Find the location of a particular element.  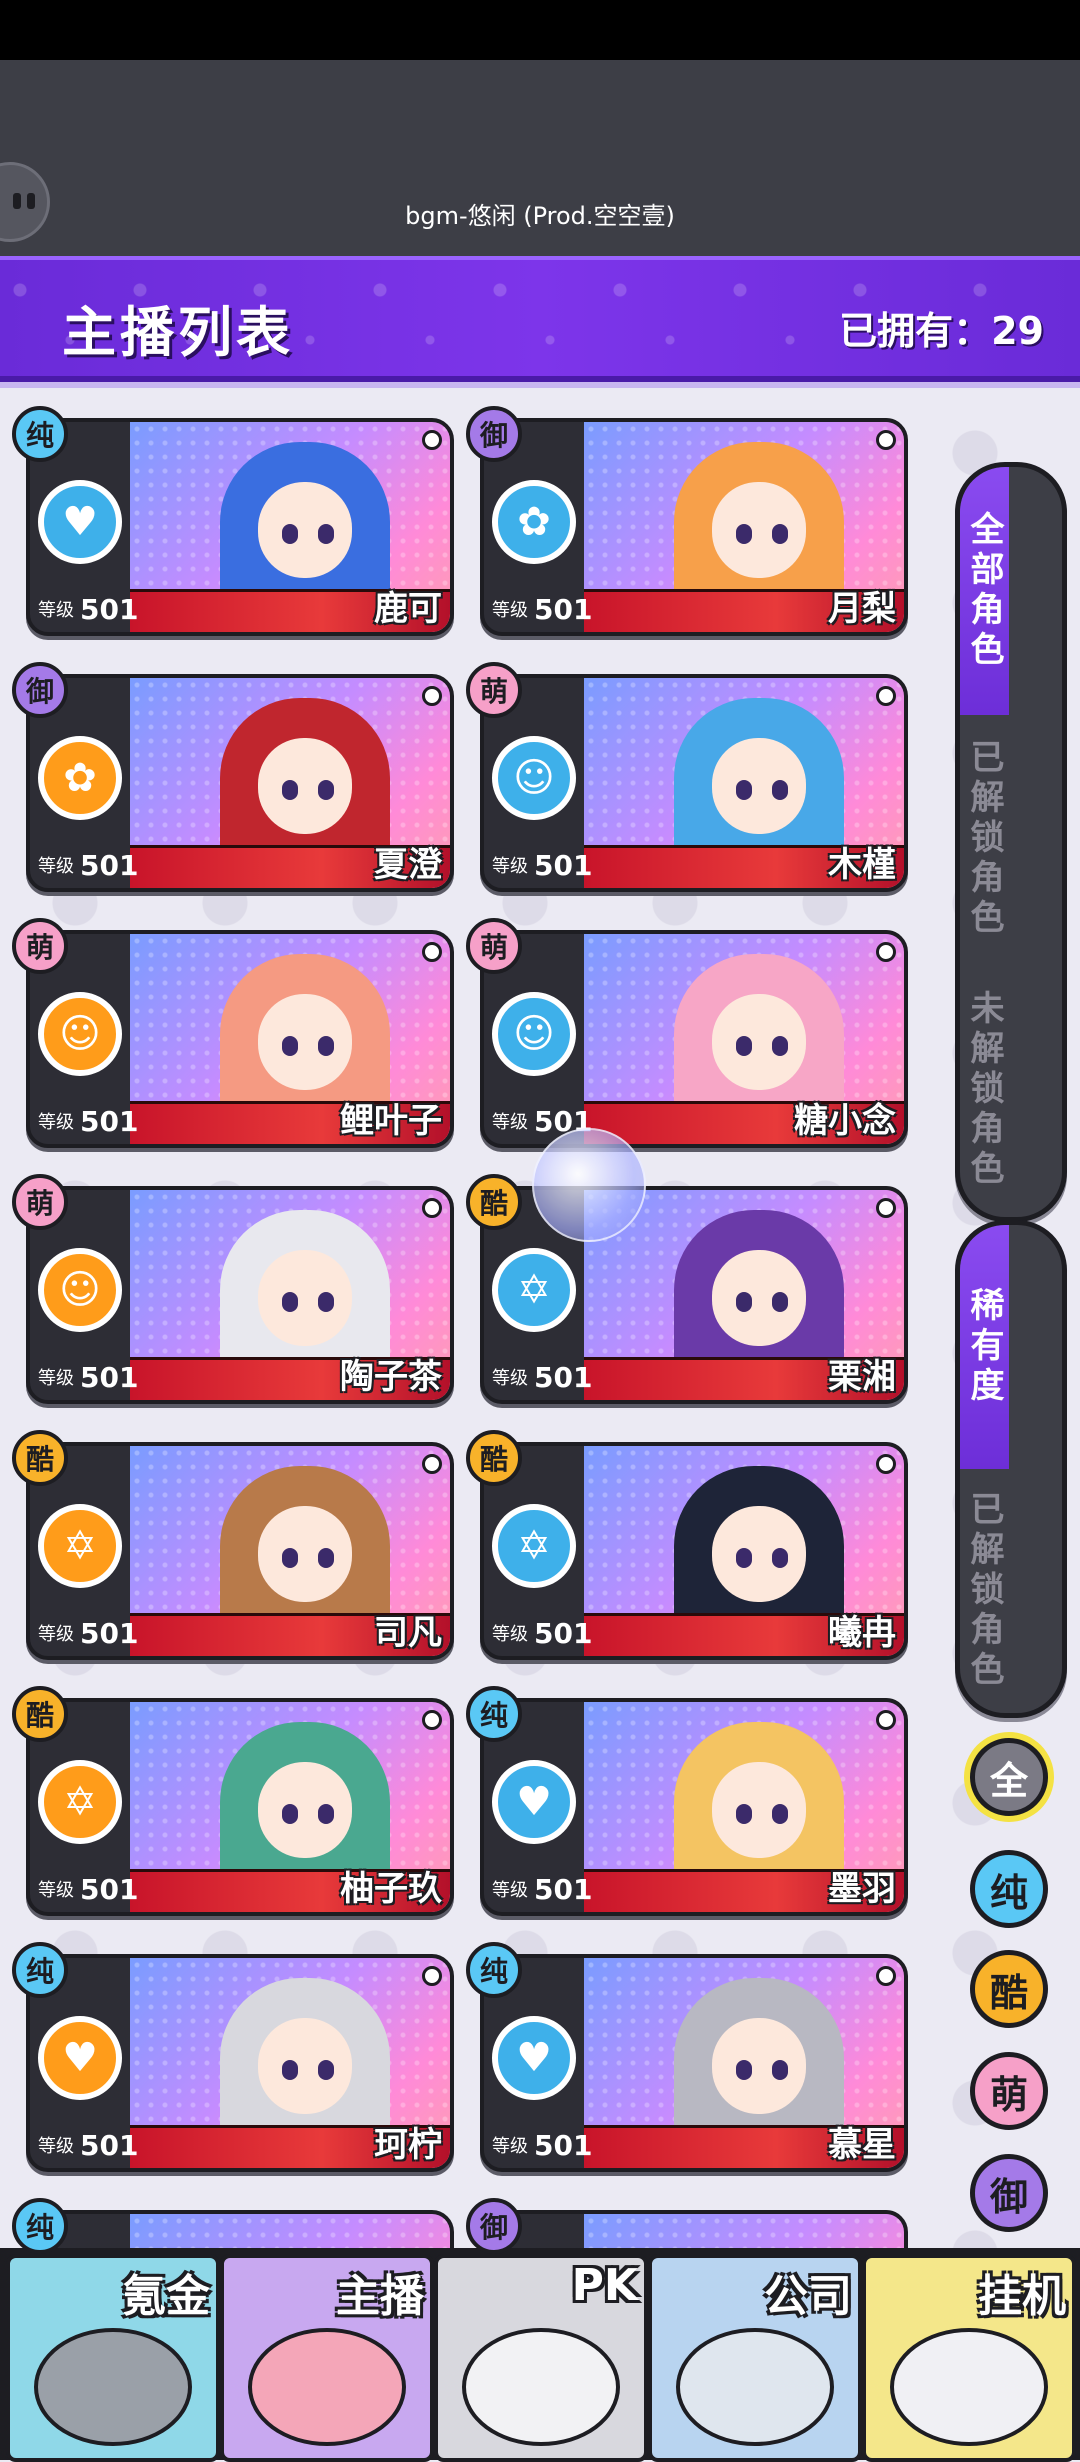

streamer-card: ♥ 等级 501 鹿可 is located at coordinates (240, 527).